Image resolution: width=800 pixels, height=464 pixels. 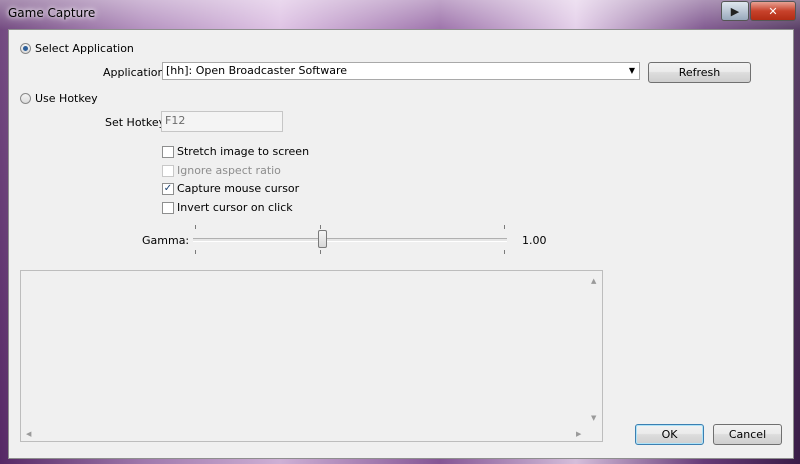 I want to click on use-hotkey-label: Use Hotkey, so click(x=66, y=98).